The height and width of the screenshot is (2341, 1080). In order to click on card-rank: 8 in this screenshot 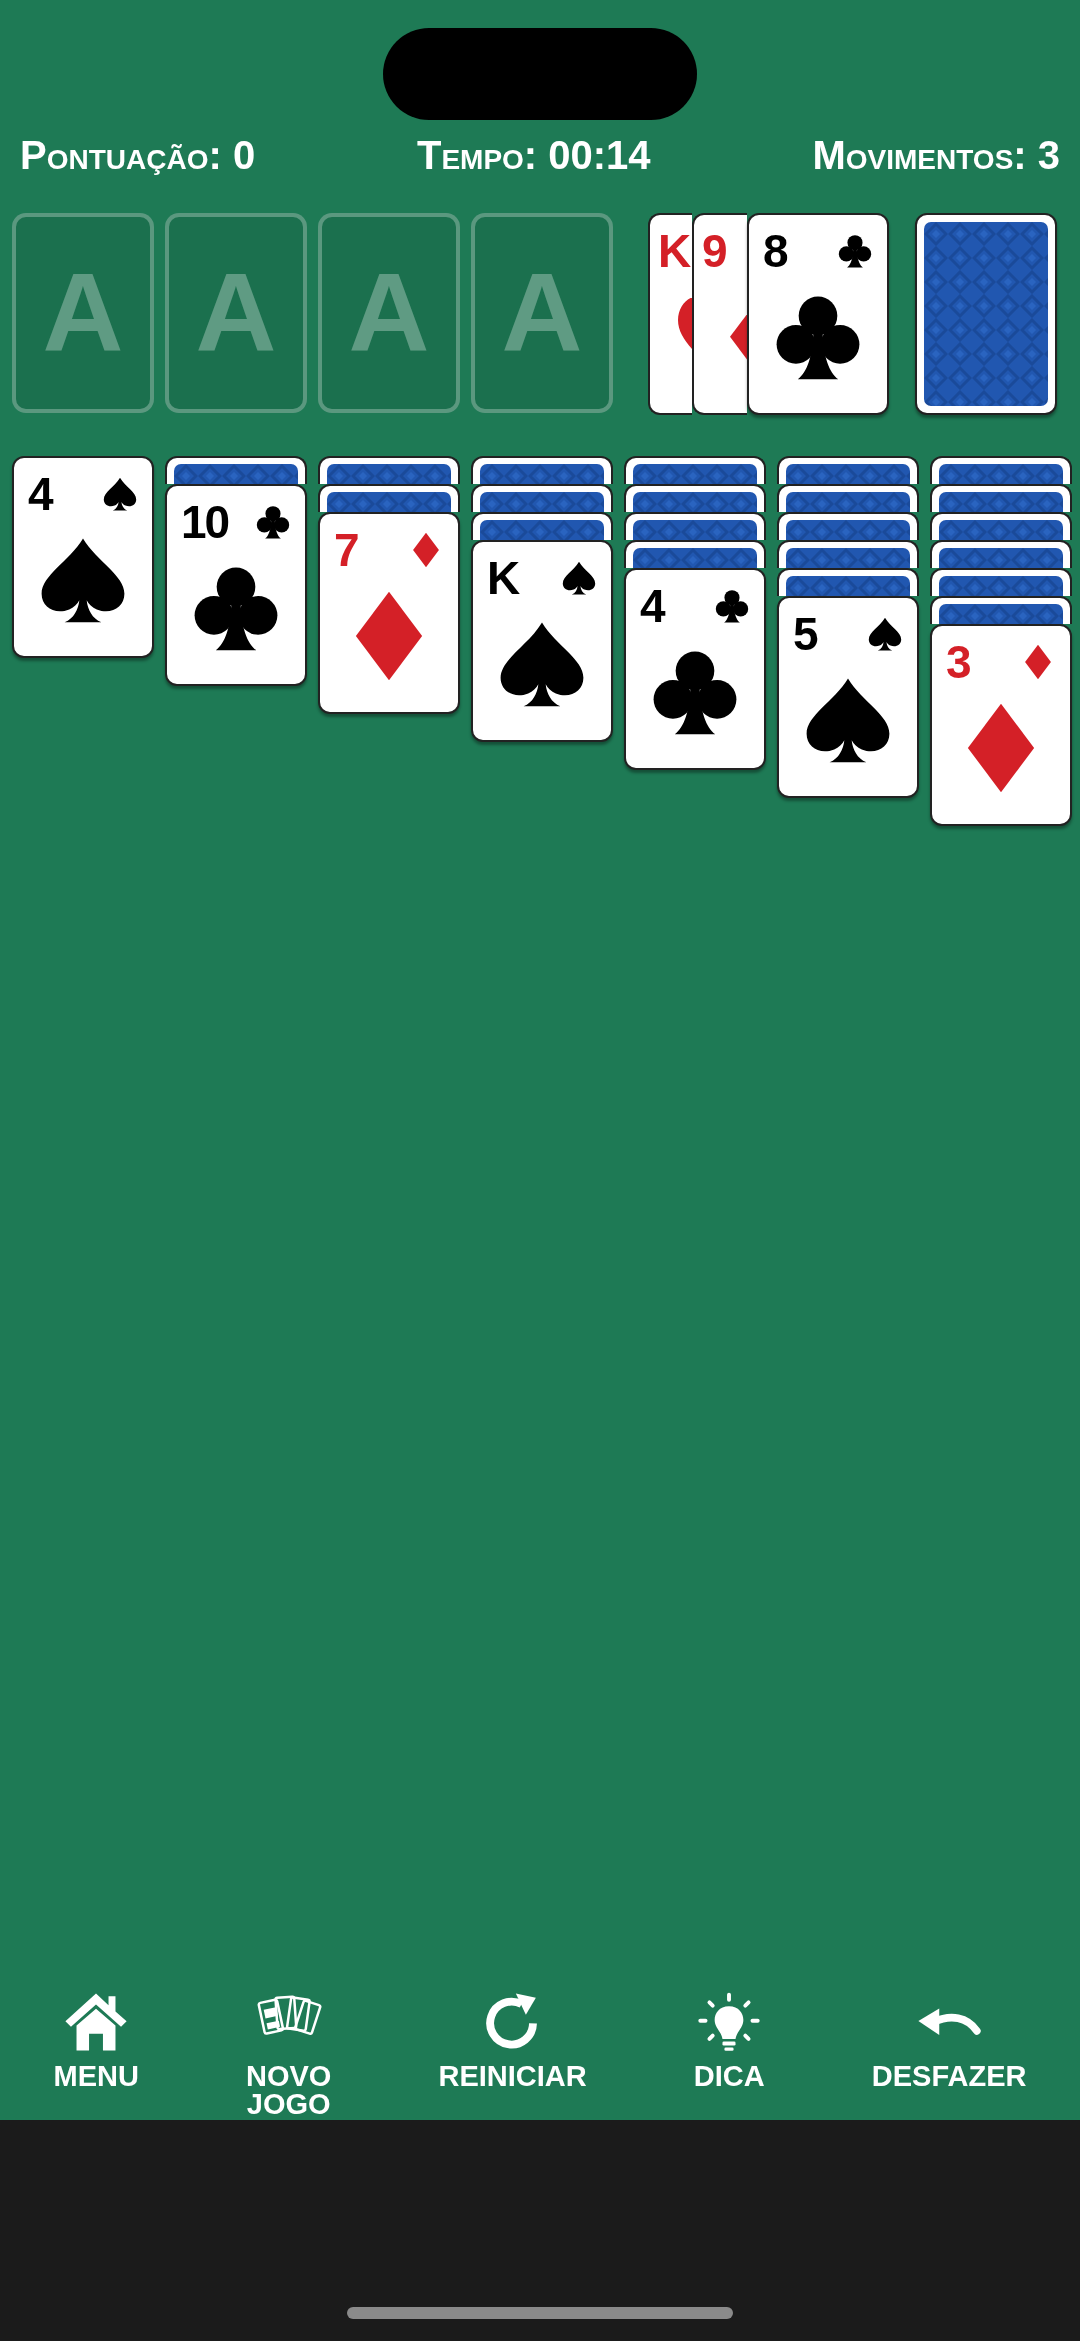, I will do `click(775, 251)`.